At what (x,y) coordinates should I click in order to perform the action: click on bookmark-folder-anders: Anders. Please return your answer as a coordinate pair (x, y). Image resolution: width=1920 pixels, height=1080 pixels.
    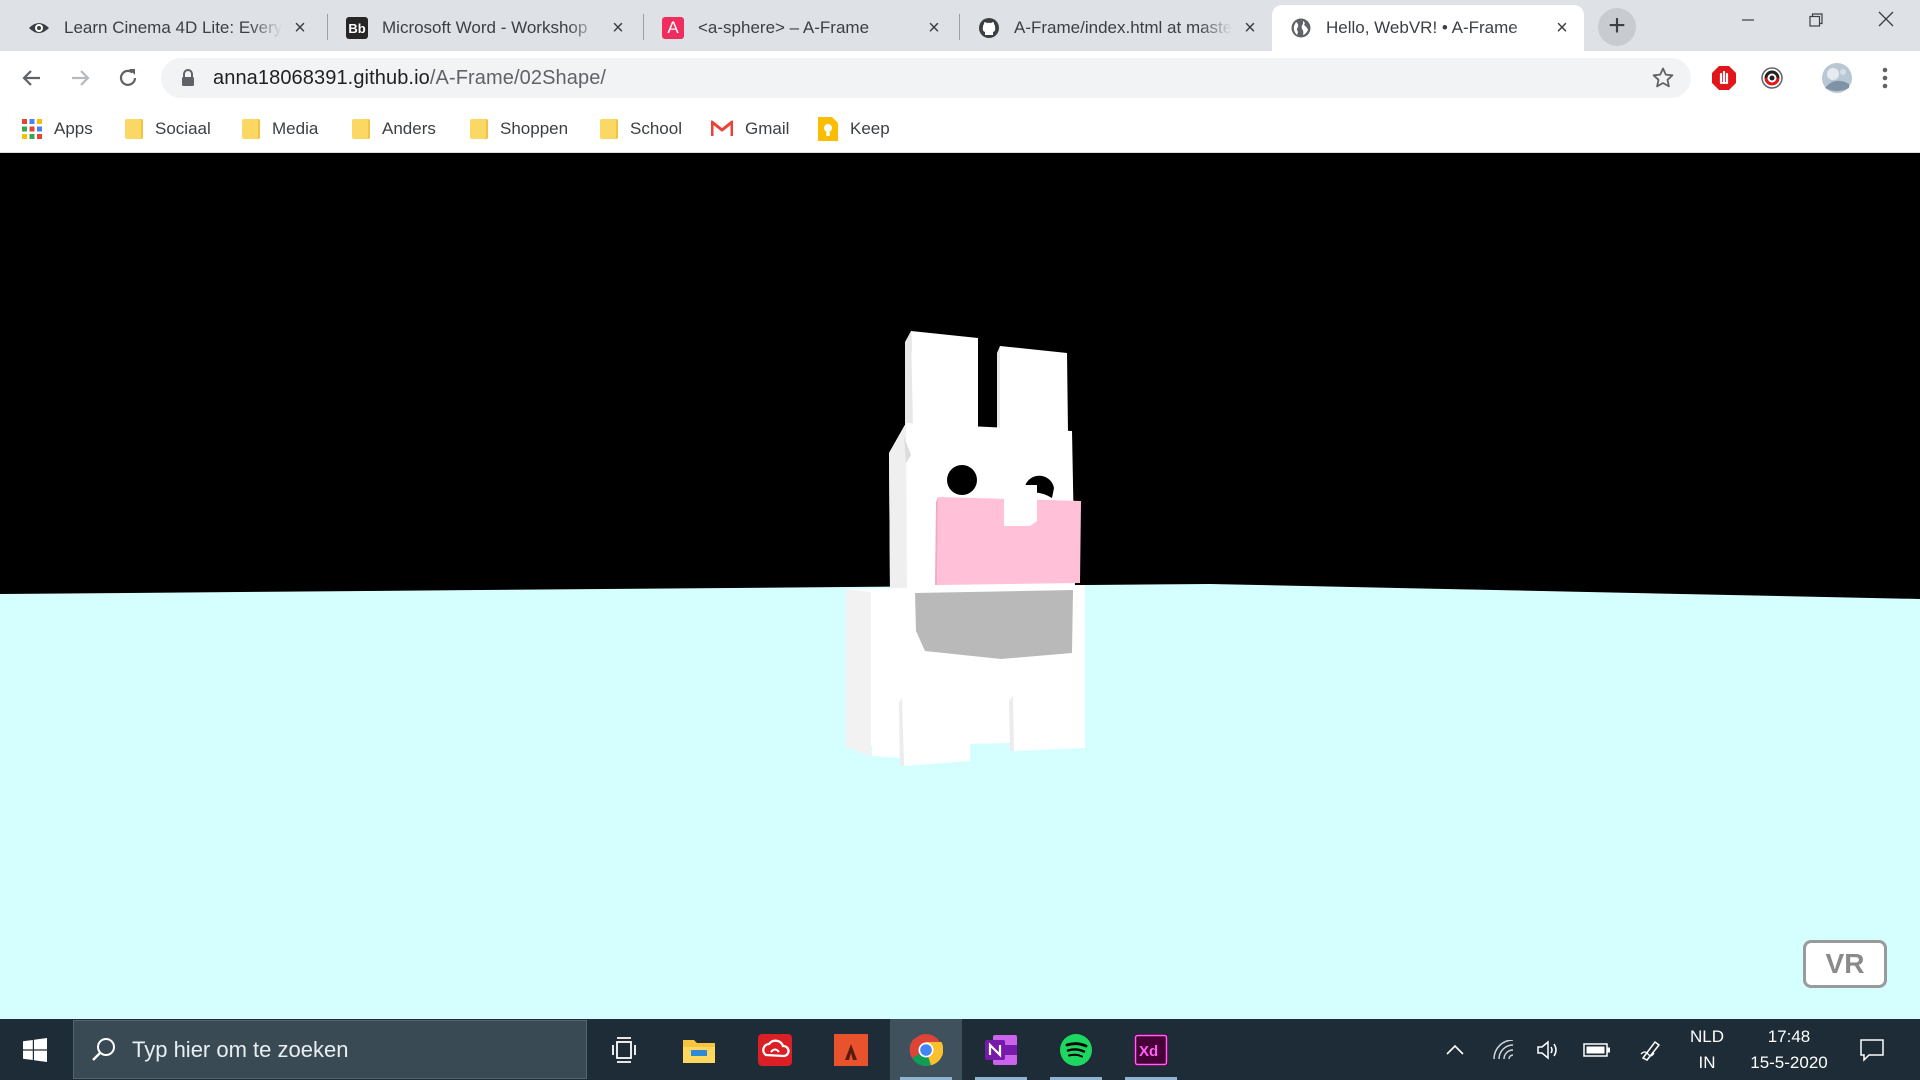
    Looking at the image, I should click on (394, 128).